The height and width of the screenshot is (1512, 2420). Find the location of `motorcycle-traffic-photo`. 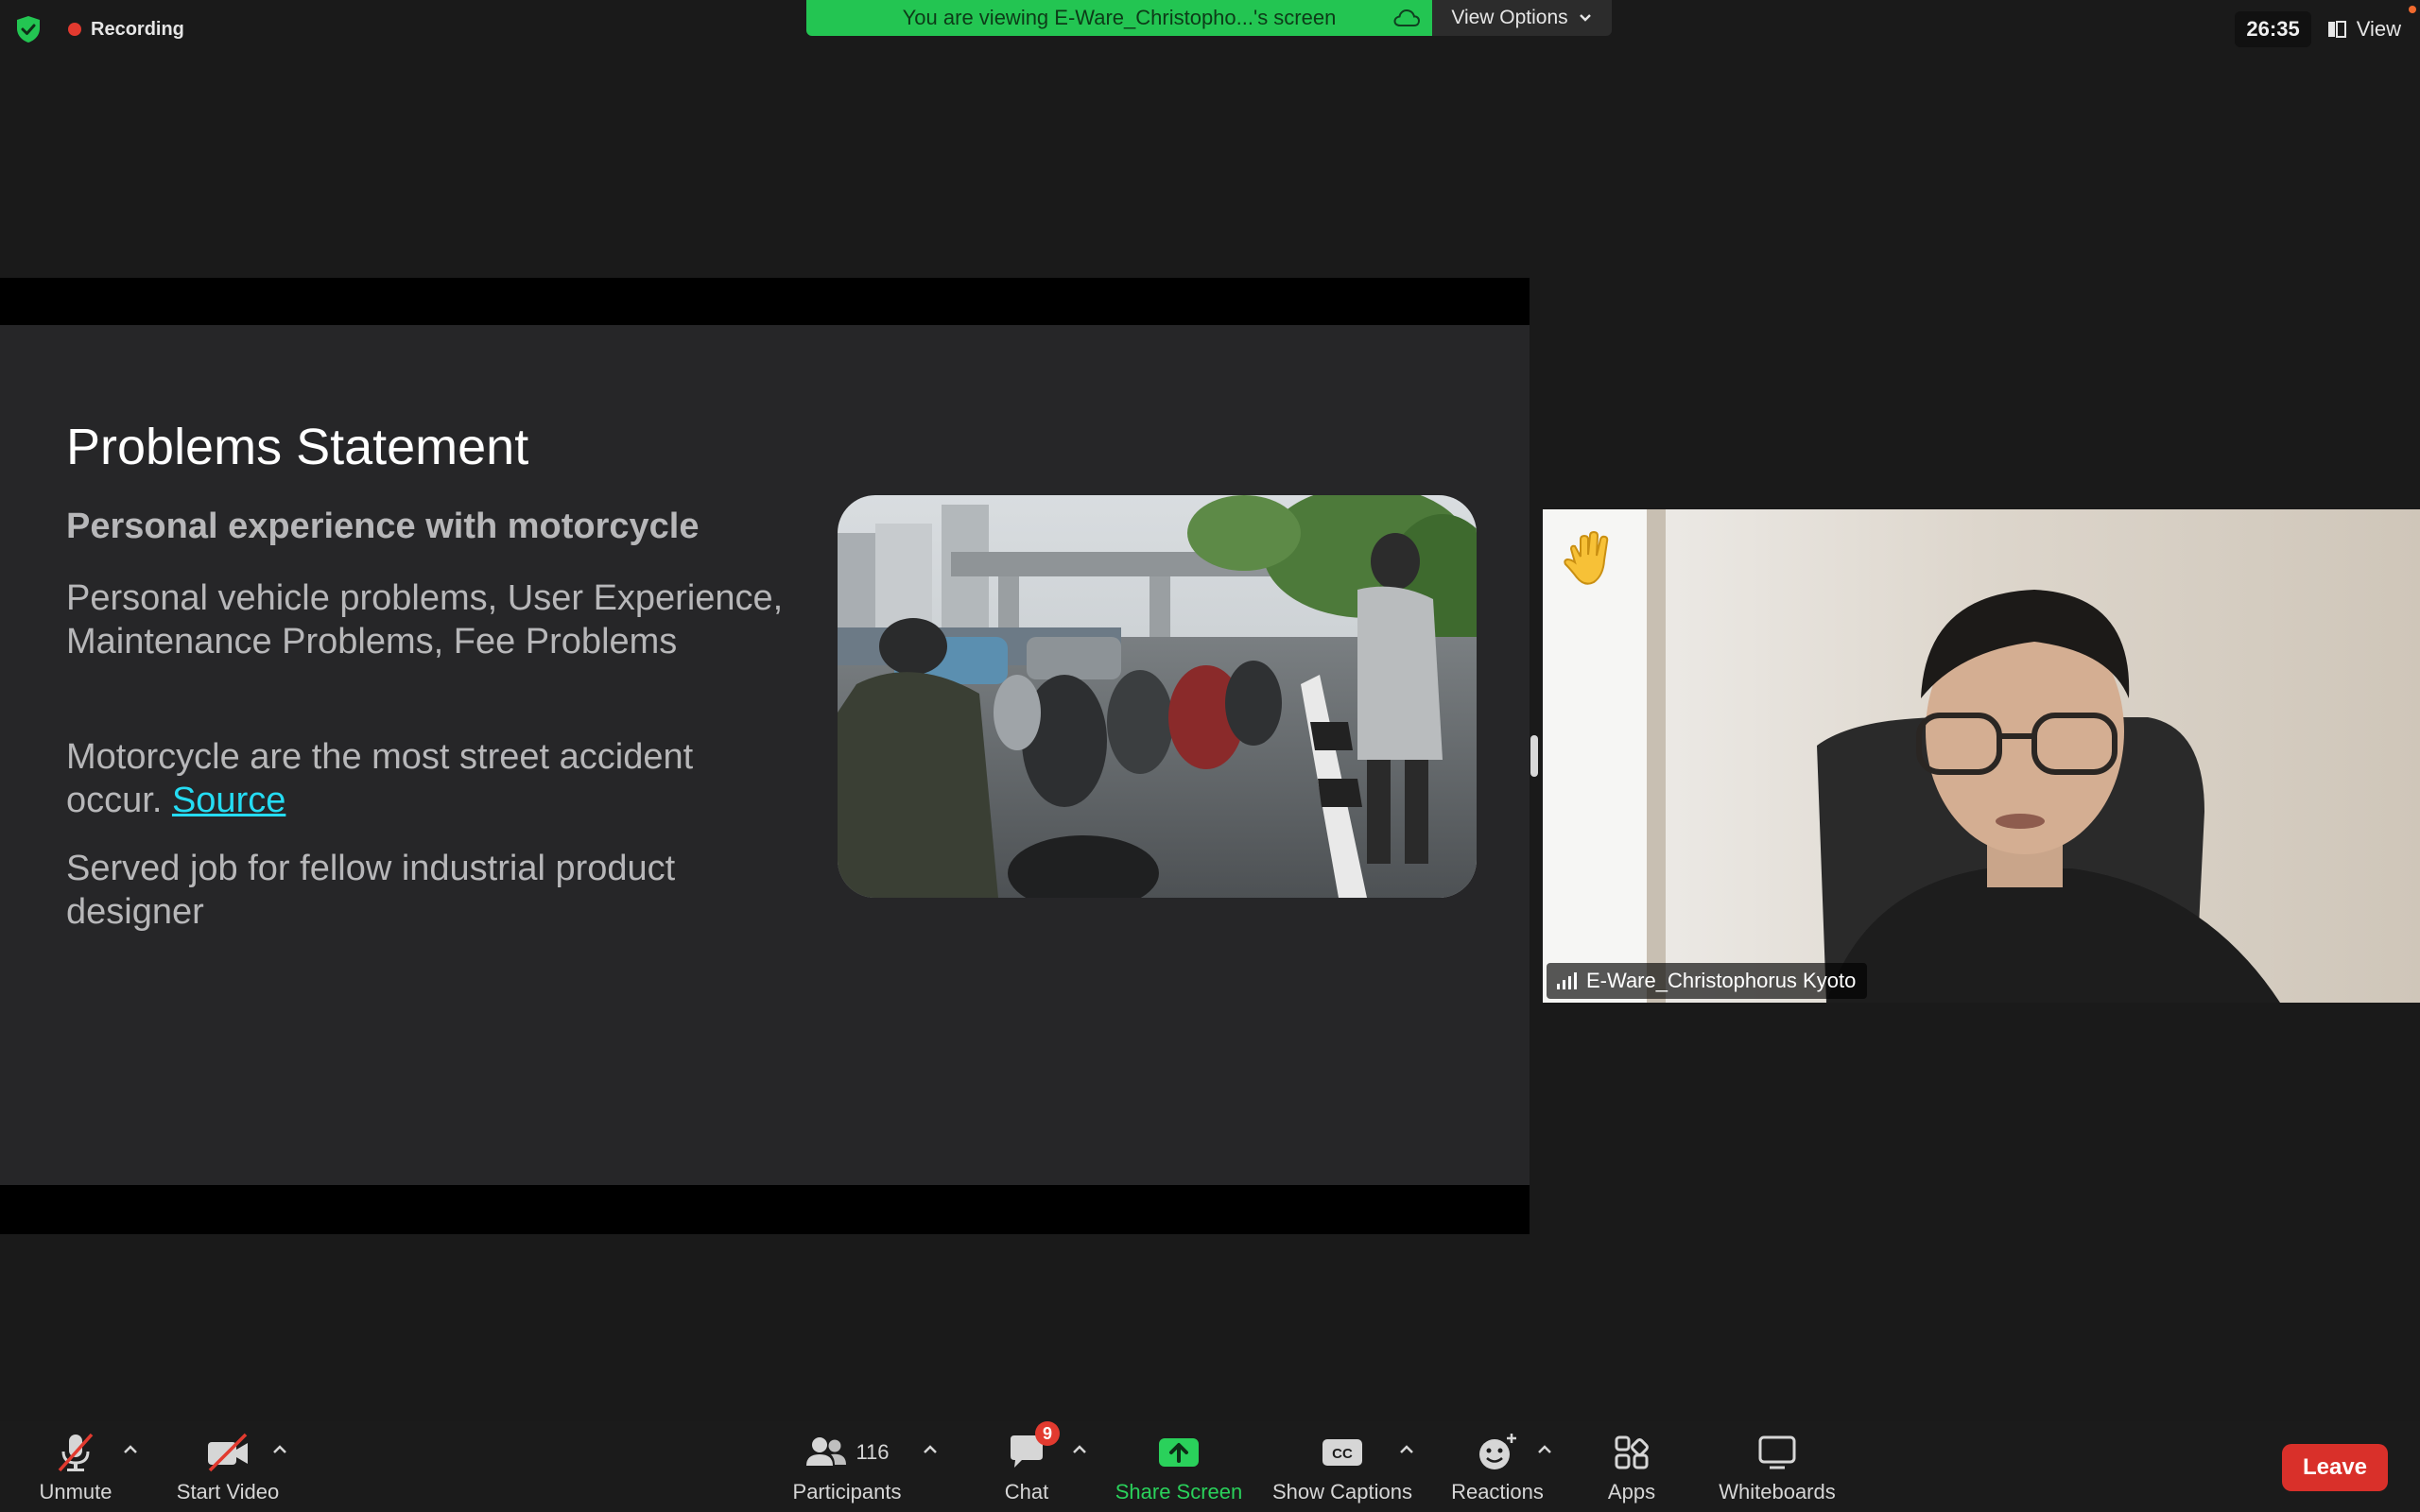

motorcycle-traffic-photo is located at coordinates (1157, 696).